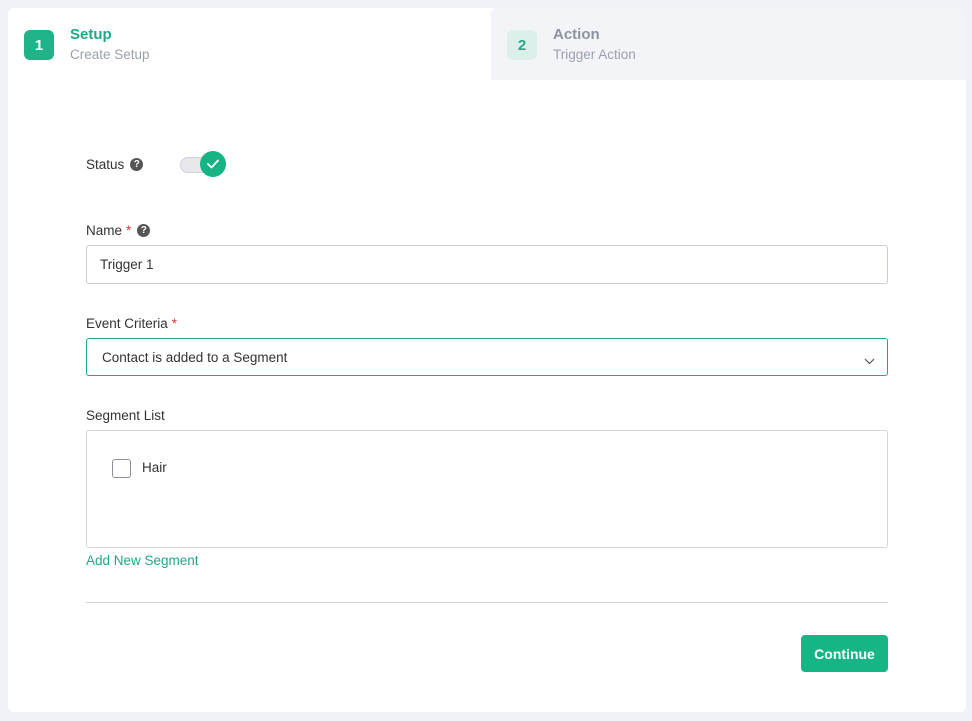  I want to click on segment-item-label: Hair, so click(154, 467).